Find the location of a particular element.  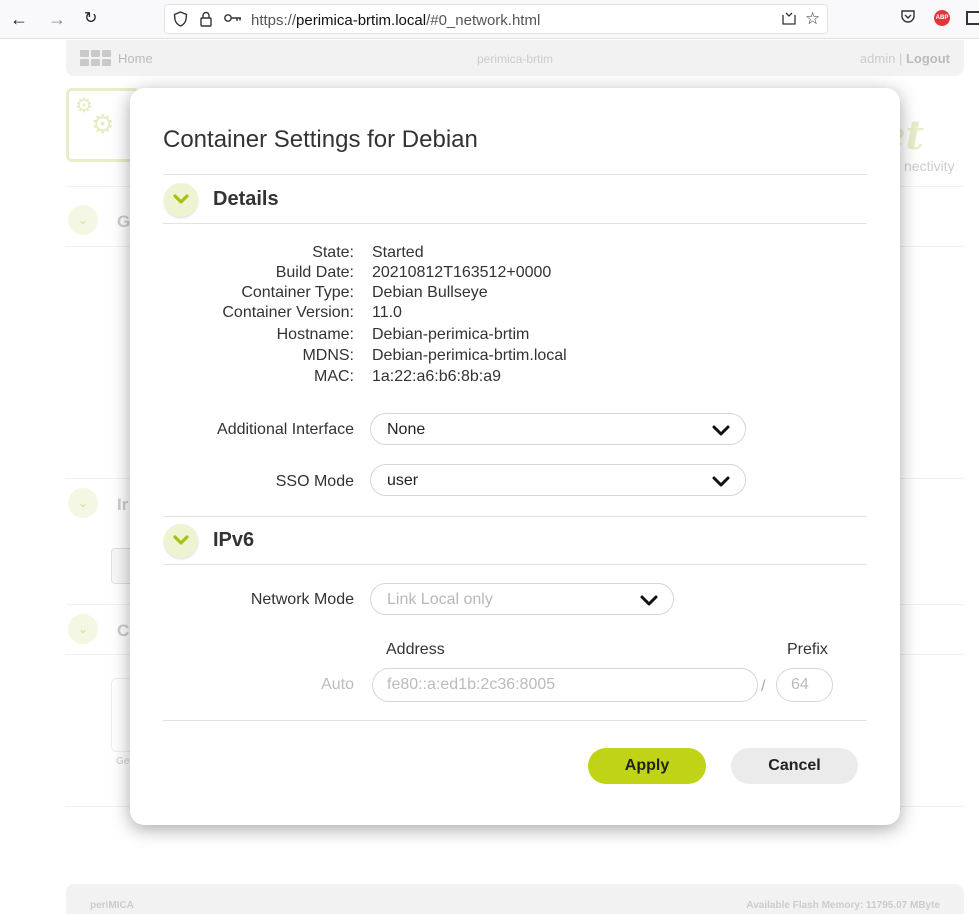

url-prefix: https:// is located at coordinates (274, 20).